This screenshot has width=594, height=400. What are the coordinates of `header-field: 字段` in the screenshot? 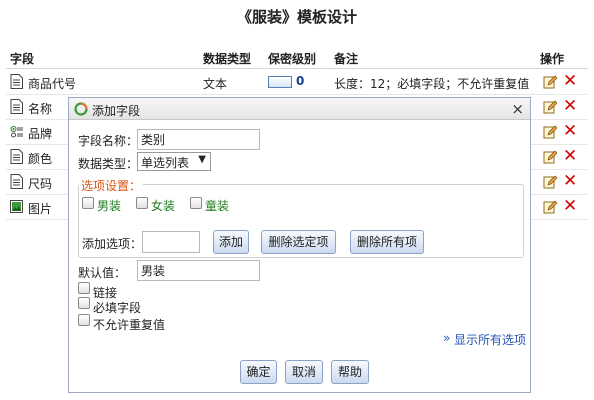 It's located at (22, 59).